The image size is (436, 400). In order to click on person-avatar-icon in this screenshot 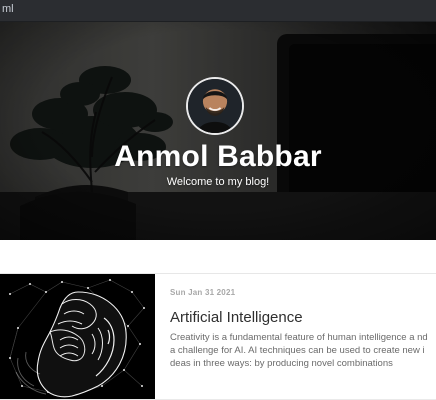, I will do `click(215, 106)`.